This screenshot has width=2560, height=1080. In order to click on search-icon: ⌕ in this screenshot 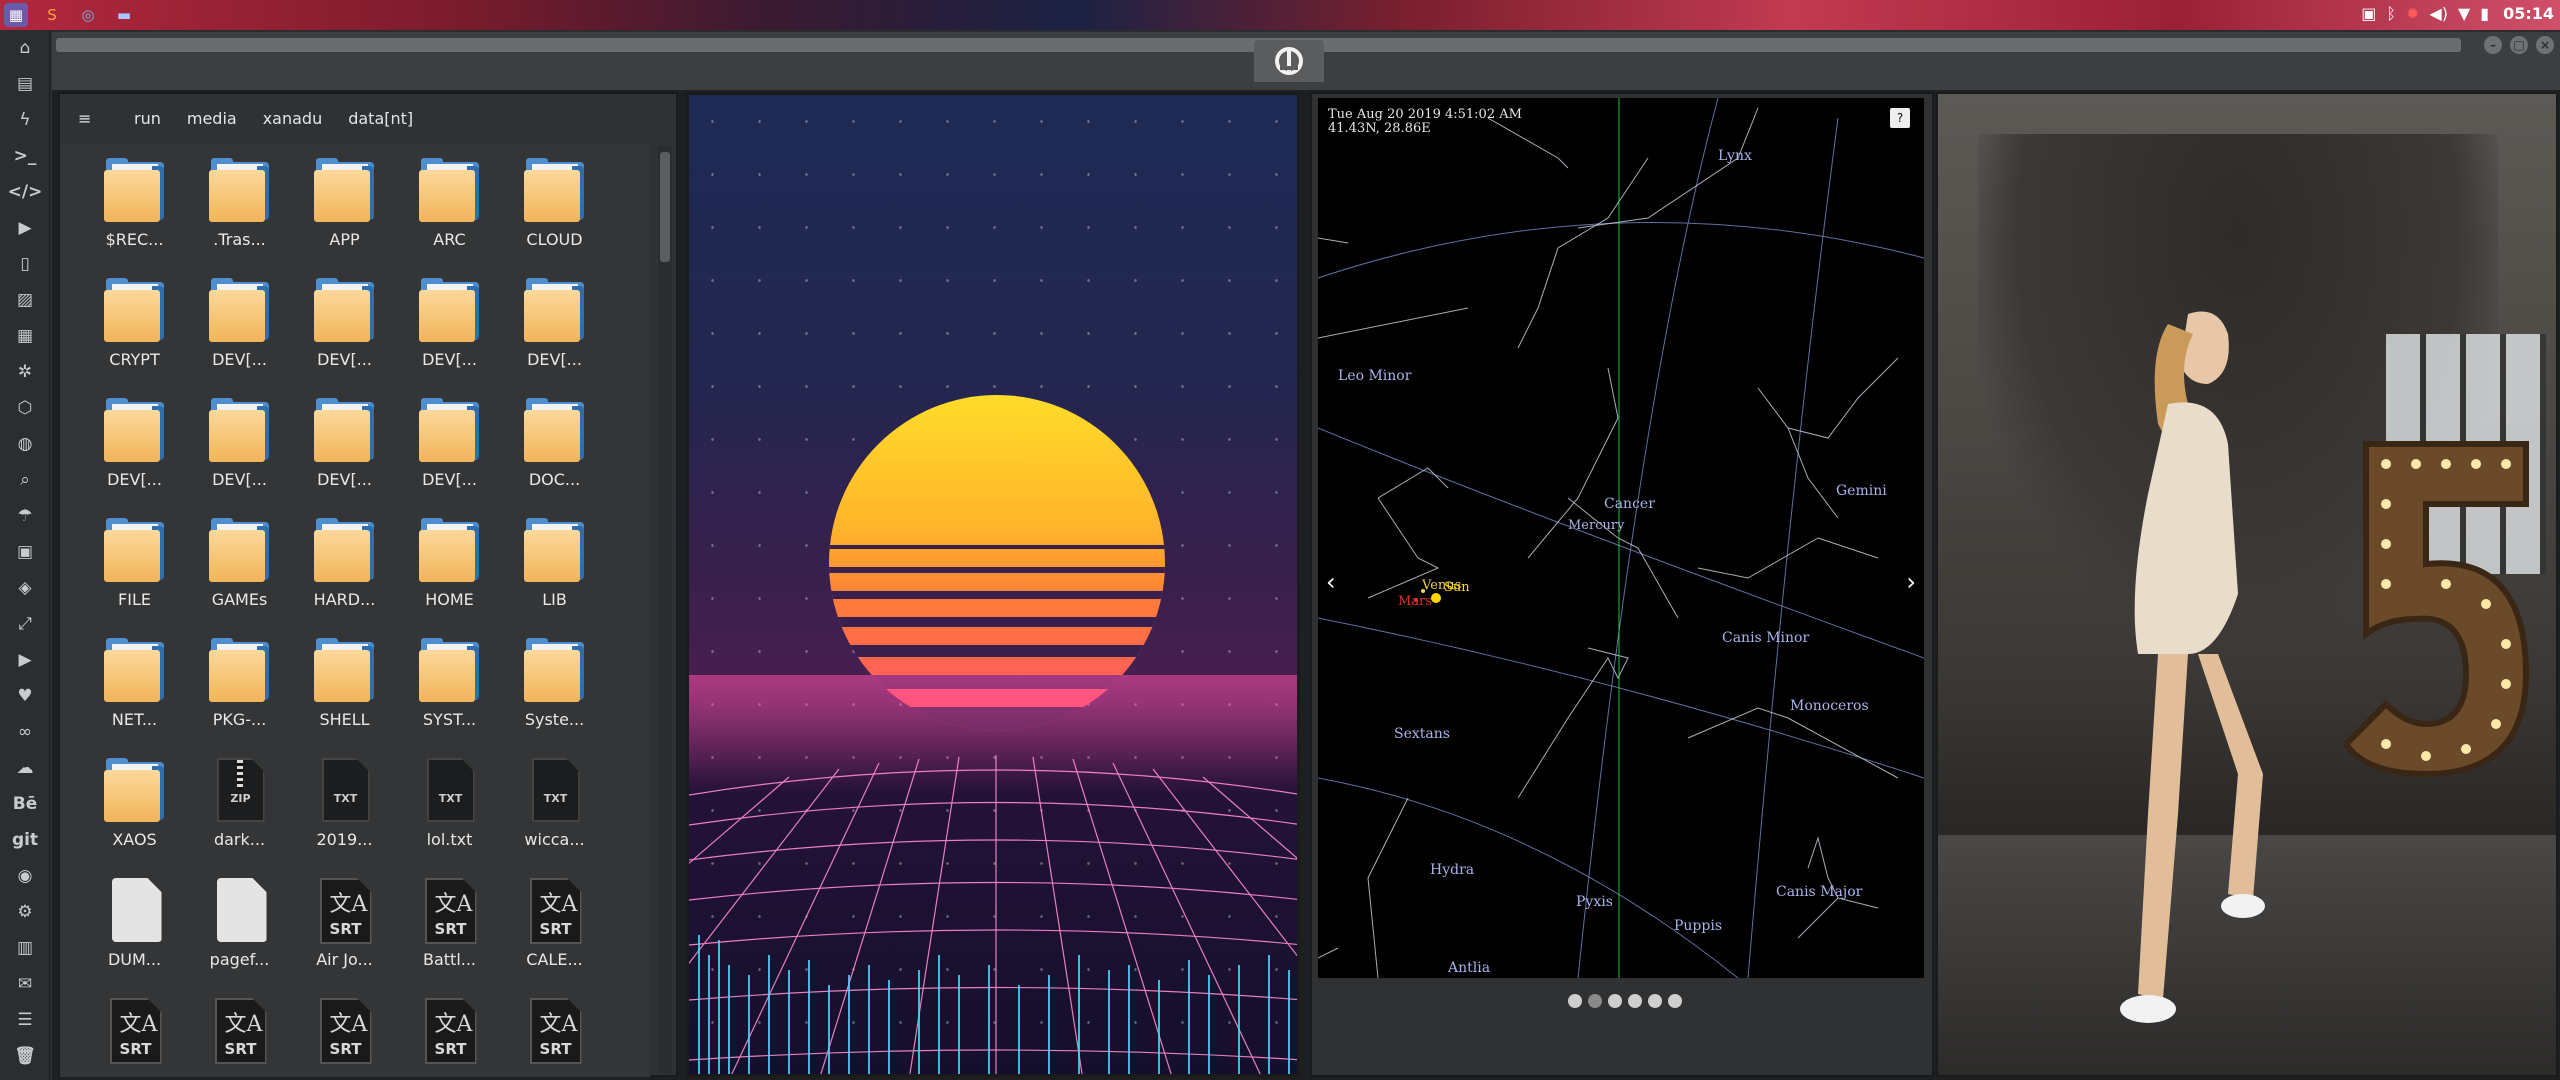, I will do `click(25, 480)`.